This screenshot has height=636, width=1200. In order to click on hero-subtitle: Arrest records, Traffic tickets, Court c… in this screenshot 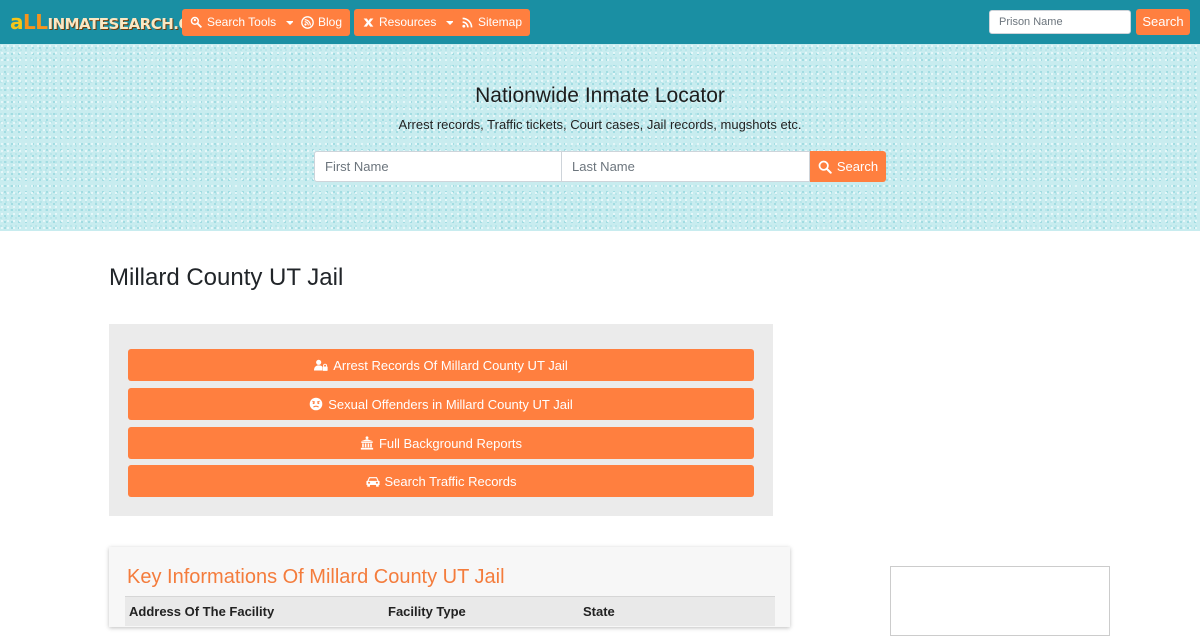, I will do `click(600, 124)`.